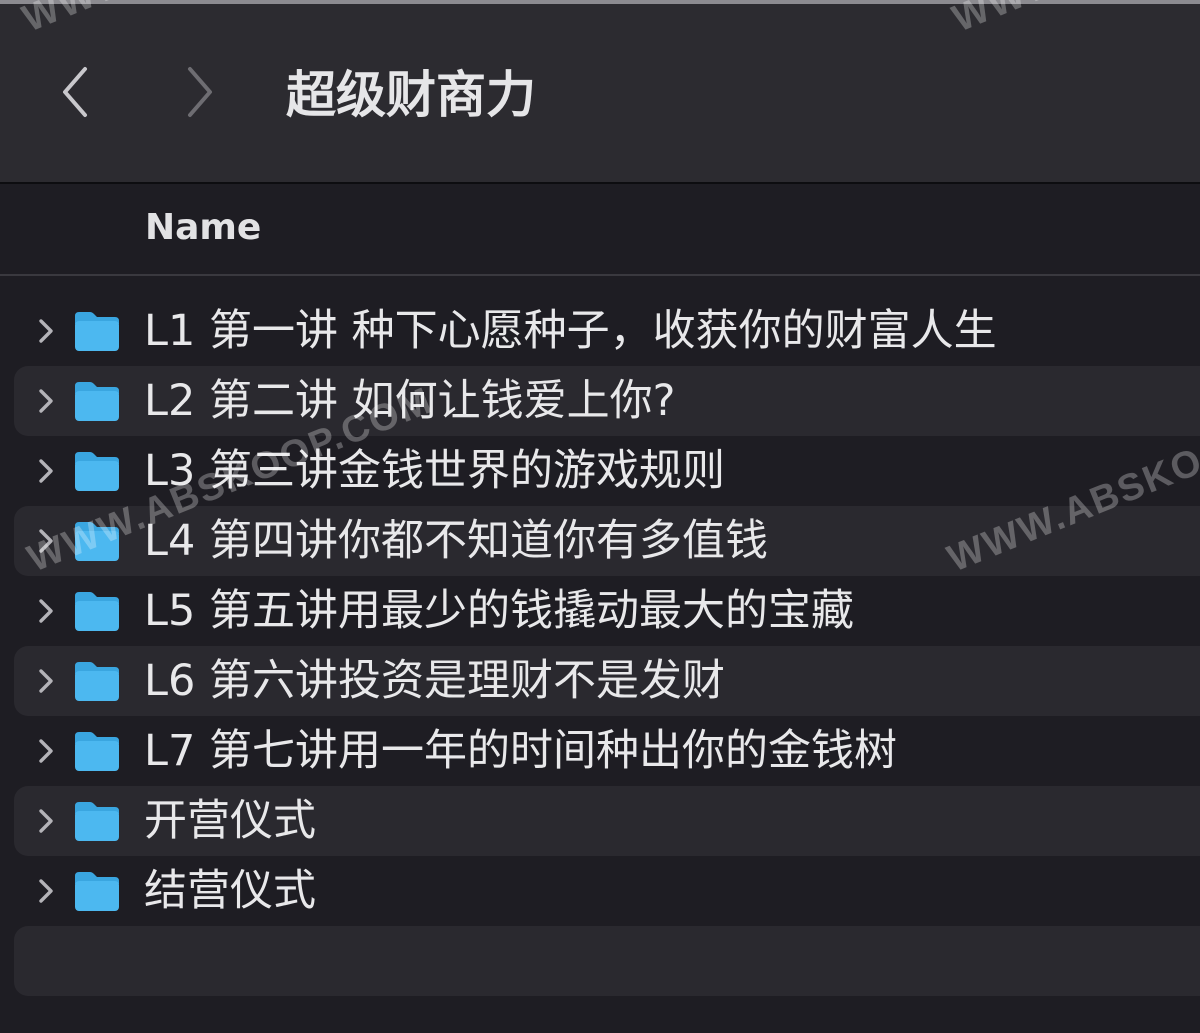  What do you see at coordinates (600, 230) in the screenshot?
I see `column-header: Name` at bounding box center [600, 230].